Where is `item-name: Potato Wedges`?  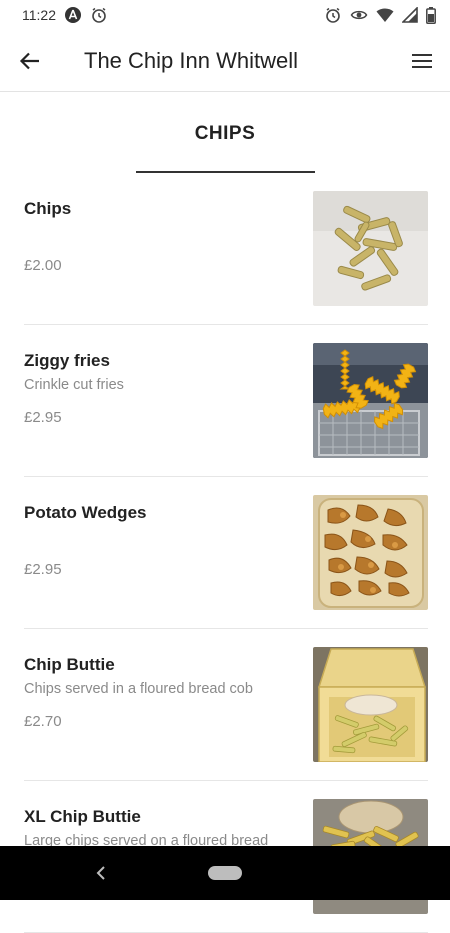
item-name: Potato Wedges is located at coordinates (85, 512).